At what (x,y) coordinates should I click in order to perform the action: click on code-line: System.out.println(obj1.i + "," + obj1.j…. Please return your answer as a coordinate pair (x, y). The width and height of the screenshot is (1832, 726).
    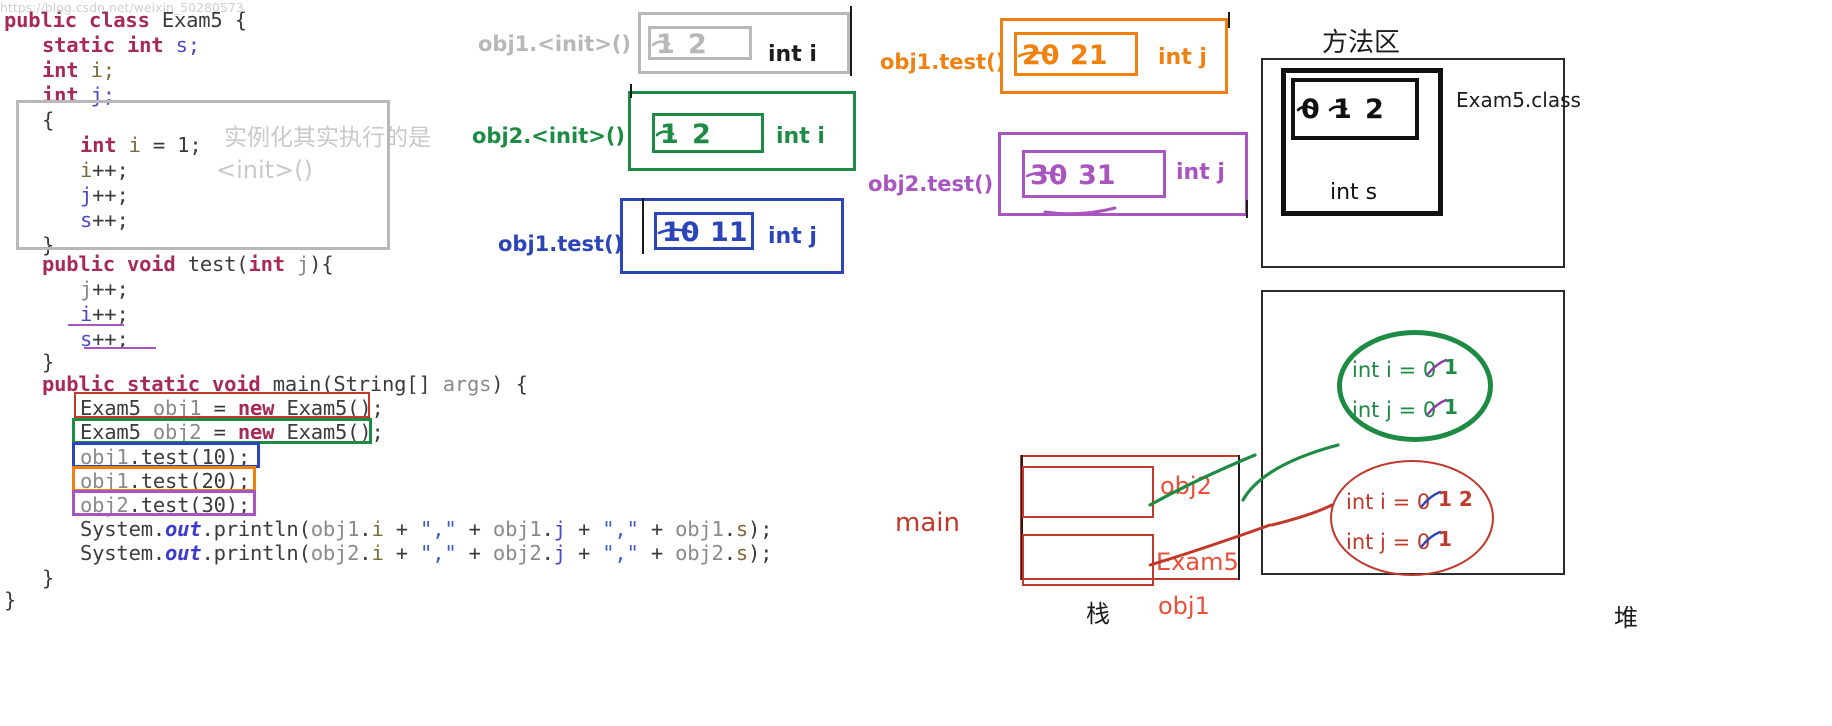
    Looking at the image, I should click on (426, 529).